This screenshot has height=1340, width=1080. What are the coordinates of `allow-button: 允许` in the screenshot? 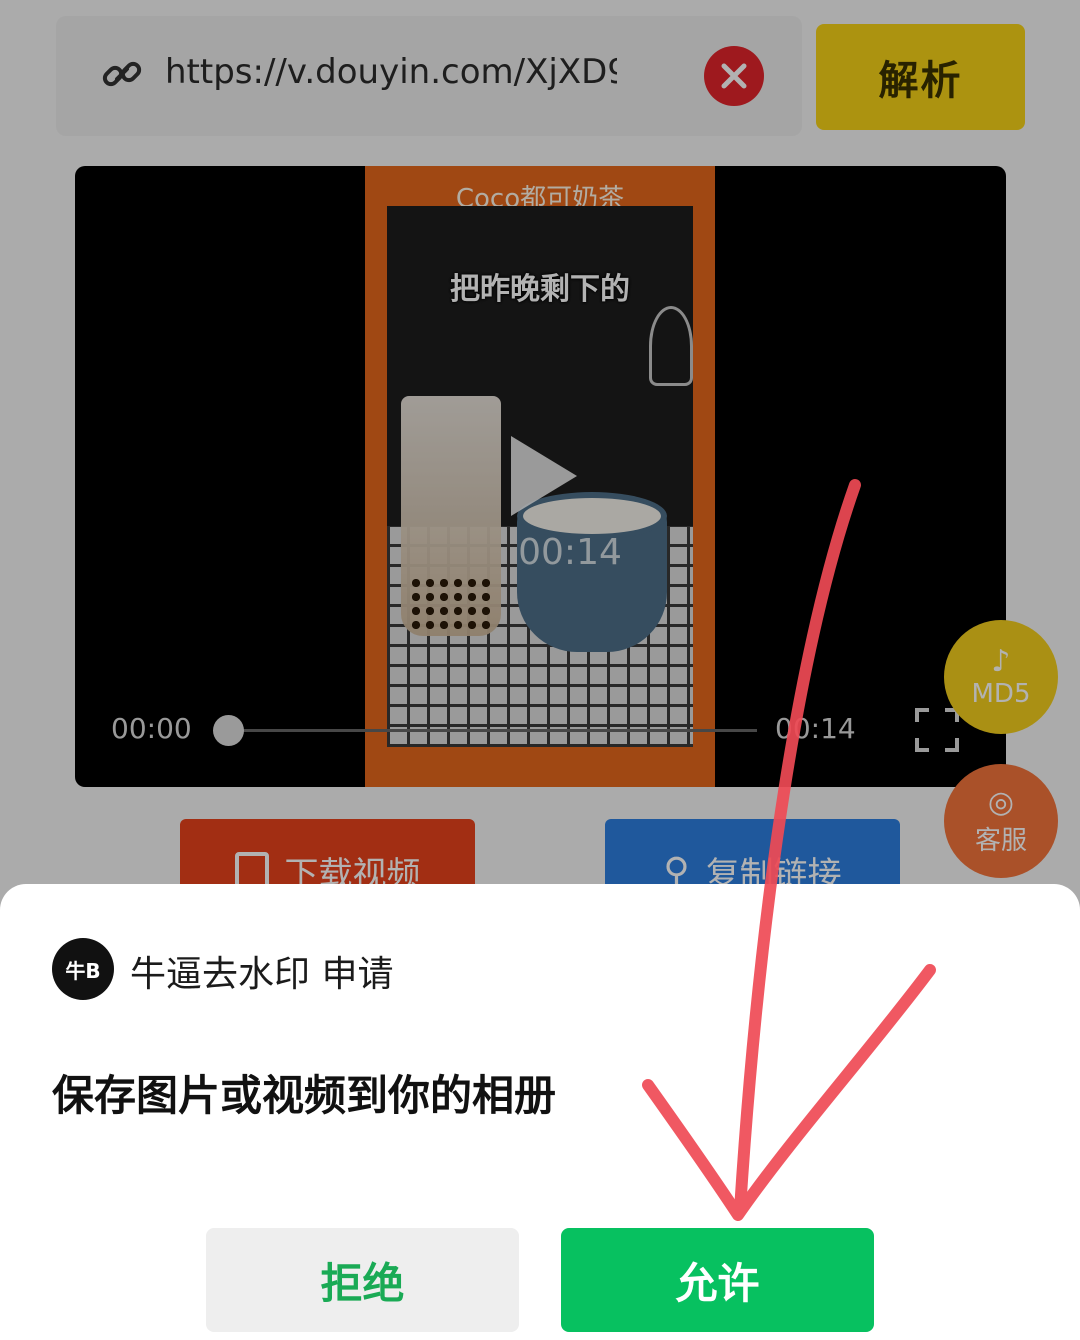 It's located at (717, 1280).